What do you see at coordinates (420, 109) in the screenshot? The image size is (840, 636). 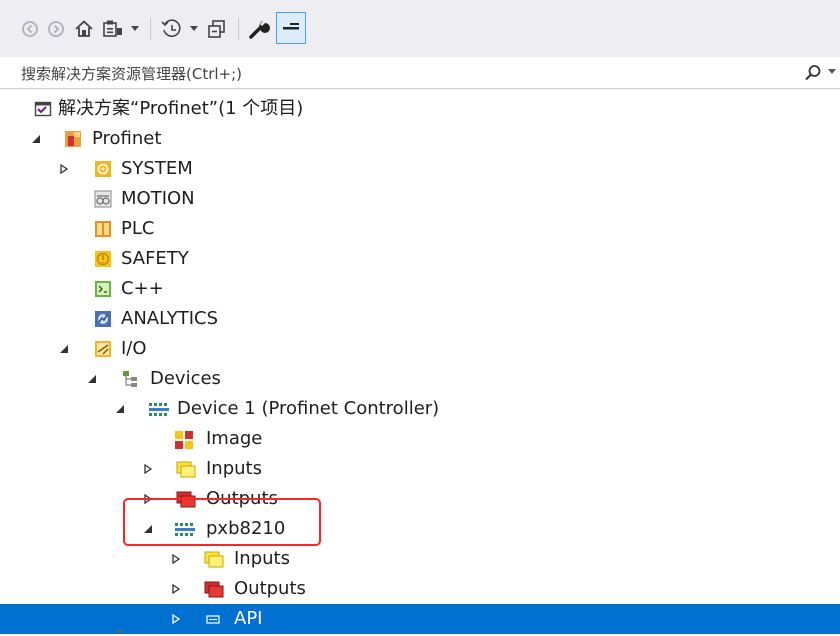 I see `tree-node-solution: 解决方案“Profinet”(1 个项目)` at bounding box center [420, 109].